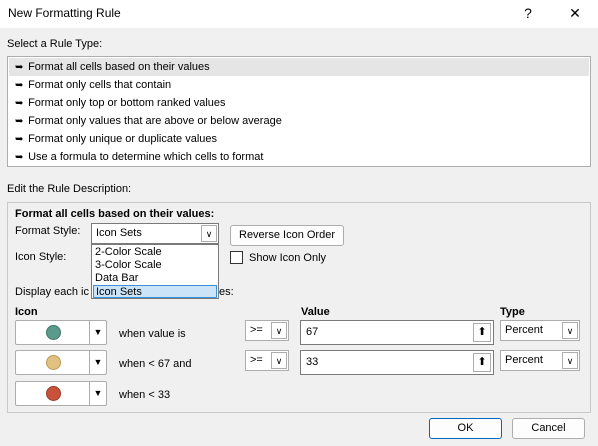 This screenshot has width=598, height=446. What do you see at coordinates (155, 364) in the screenshot?
I see `condition-text-2: when < 67 and` at bounding box center [155, 364].